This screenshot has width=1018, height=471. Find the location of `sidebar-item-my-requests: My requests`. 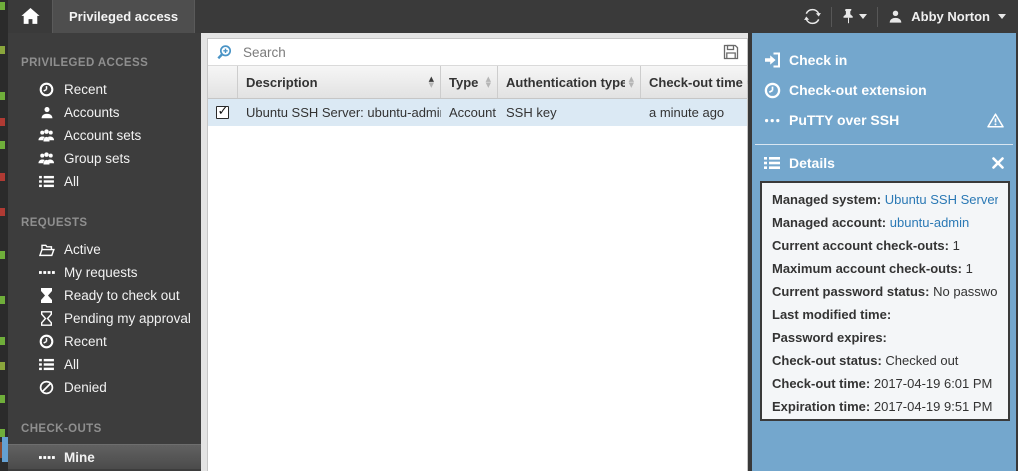

sidebar-item-my-requests: My requests is located at coordinates (104, 272).